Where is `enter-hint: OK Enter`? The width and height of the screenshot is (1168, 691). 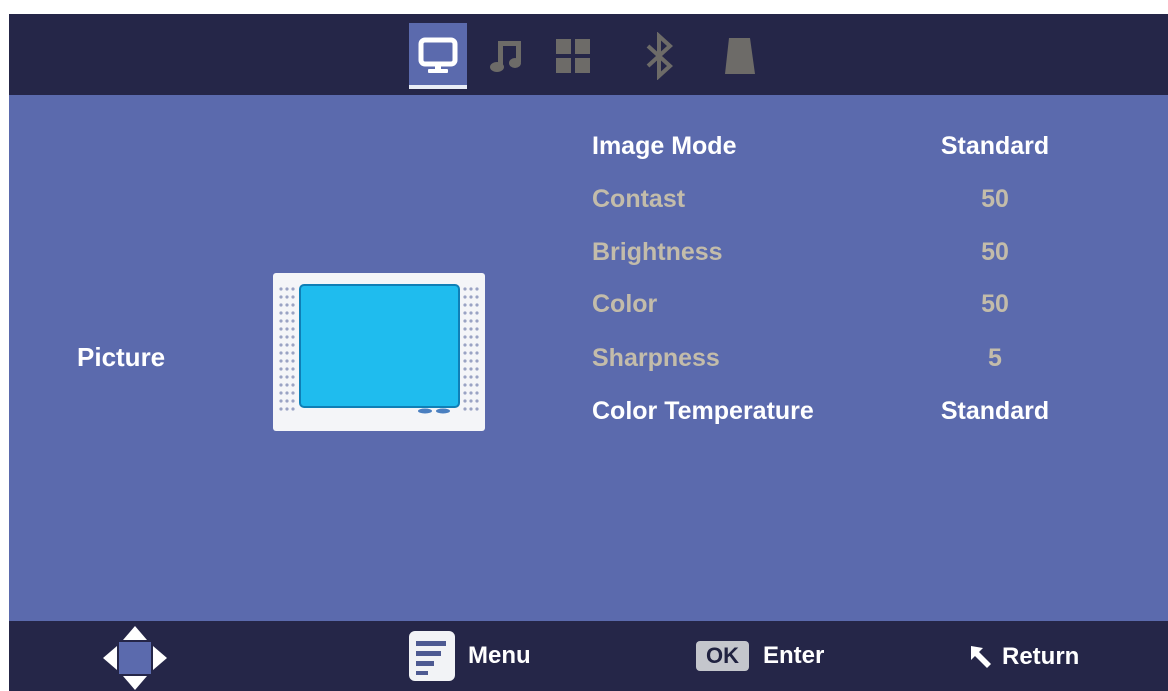
enter-hint: OK Enter is located at coordinates (760, 656).